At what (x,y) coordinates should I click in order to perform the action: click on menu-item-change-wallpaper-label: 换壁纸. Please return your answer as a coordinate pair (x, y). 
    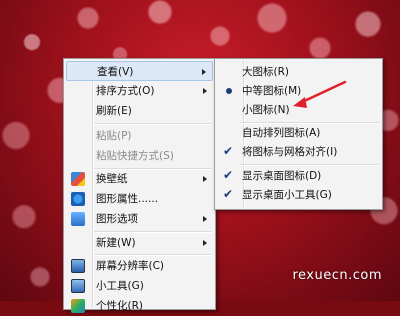
    Looking at the image, I should click on (112, 179).